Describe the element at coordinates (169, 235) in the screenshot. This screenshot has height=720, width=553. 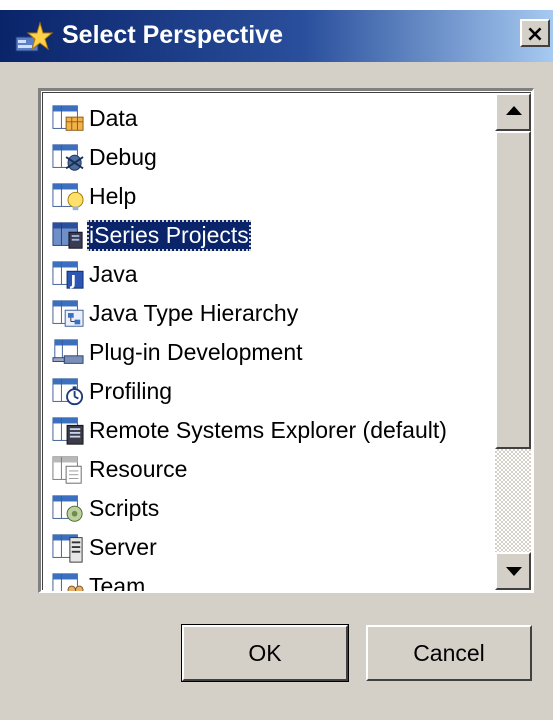
I see `list-item-label: iSeries Projects` at that location.